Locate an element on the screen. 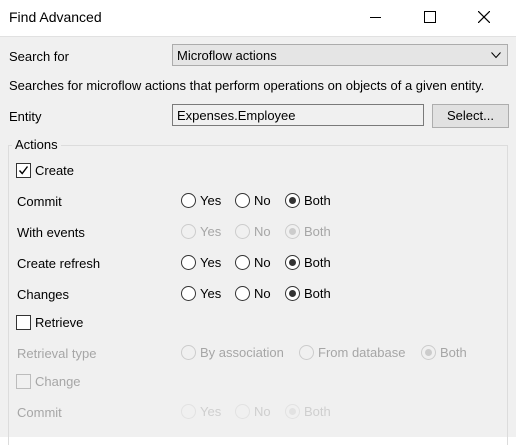 The height and width of the screenshot is (445, 516). changes-no-label: No is located at coordinates (262, 293).